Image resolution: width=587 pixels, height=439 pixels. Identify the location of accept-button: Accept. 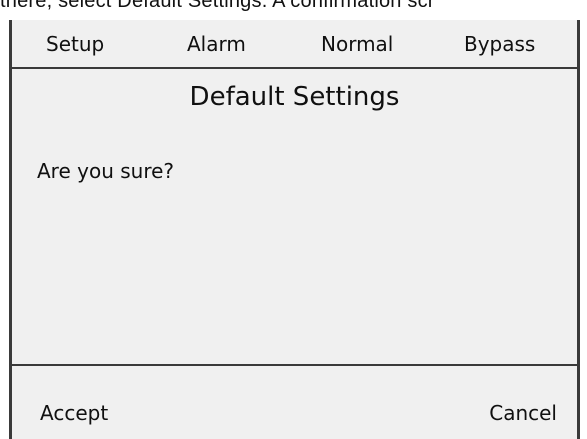
(74, 413).